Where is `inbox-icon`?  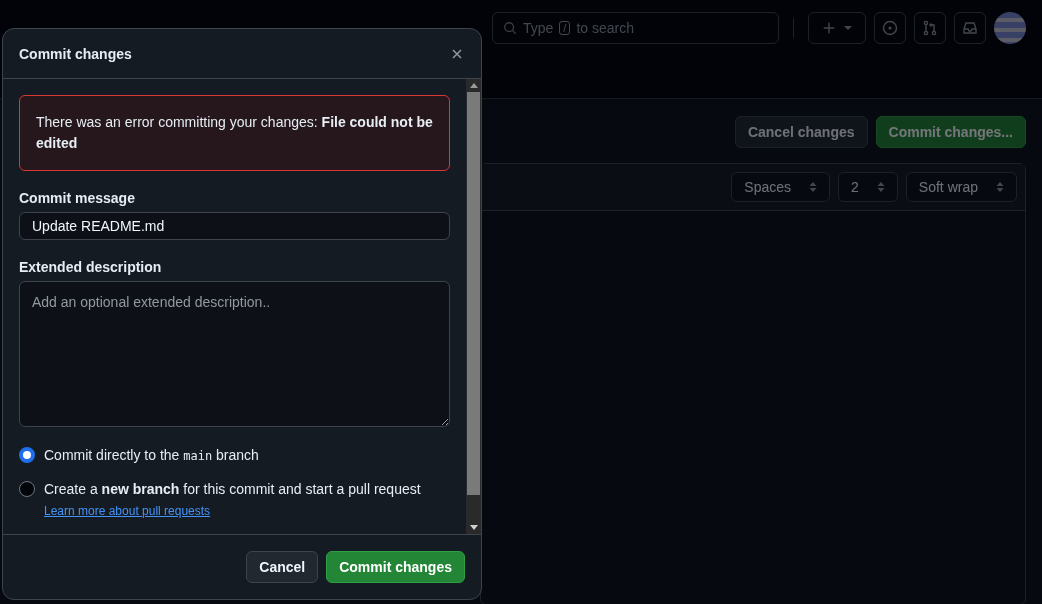 inbox-icon is located at coordinates (970, 28).